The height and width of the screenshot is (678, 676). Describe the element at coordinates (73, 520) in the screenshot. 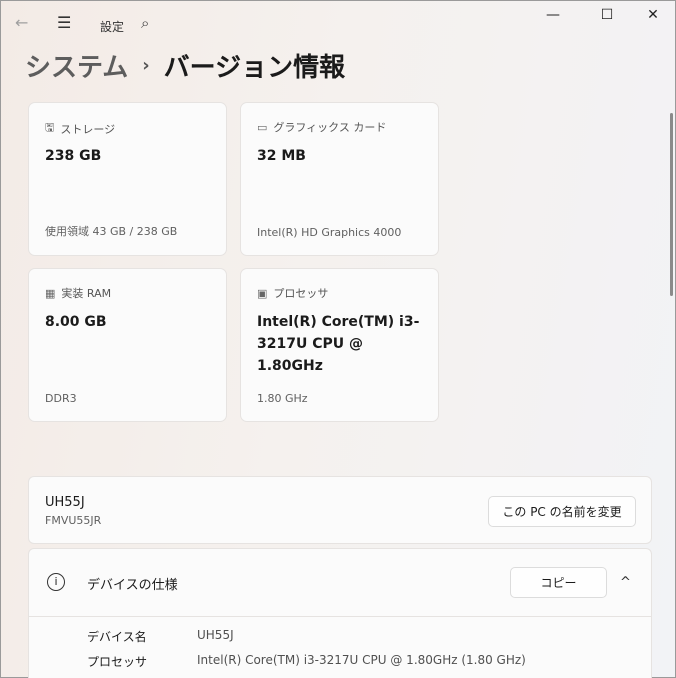

I see `device-model: FMVU55JR` at that location.